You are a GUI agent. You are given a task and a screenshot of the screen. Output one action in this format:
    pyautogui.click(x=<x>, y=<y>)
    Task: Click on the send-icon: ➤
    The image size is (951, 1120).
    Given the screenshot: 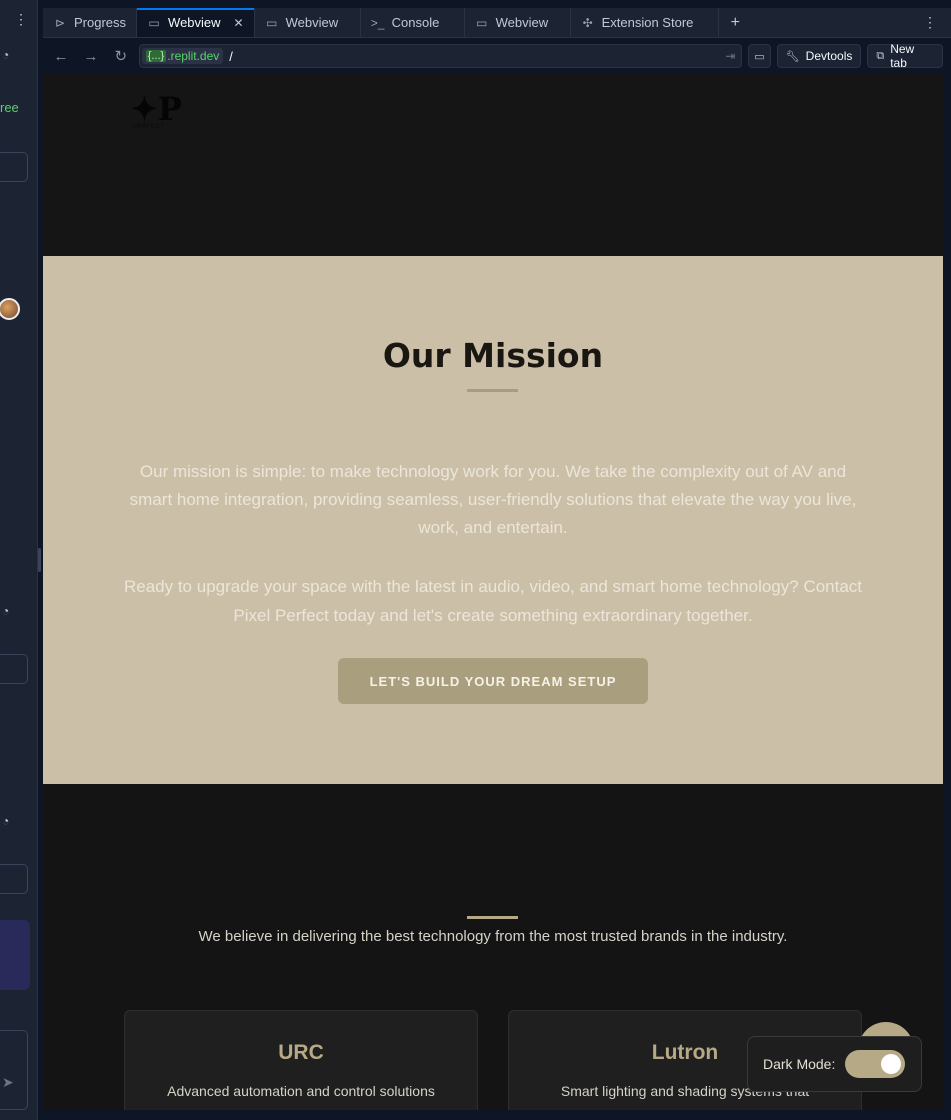 What is the action you would take?
    pyautogui.click(x=8, y=1082)
    